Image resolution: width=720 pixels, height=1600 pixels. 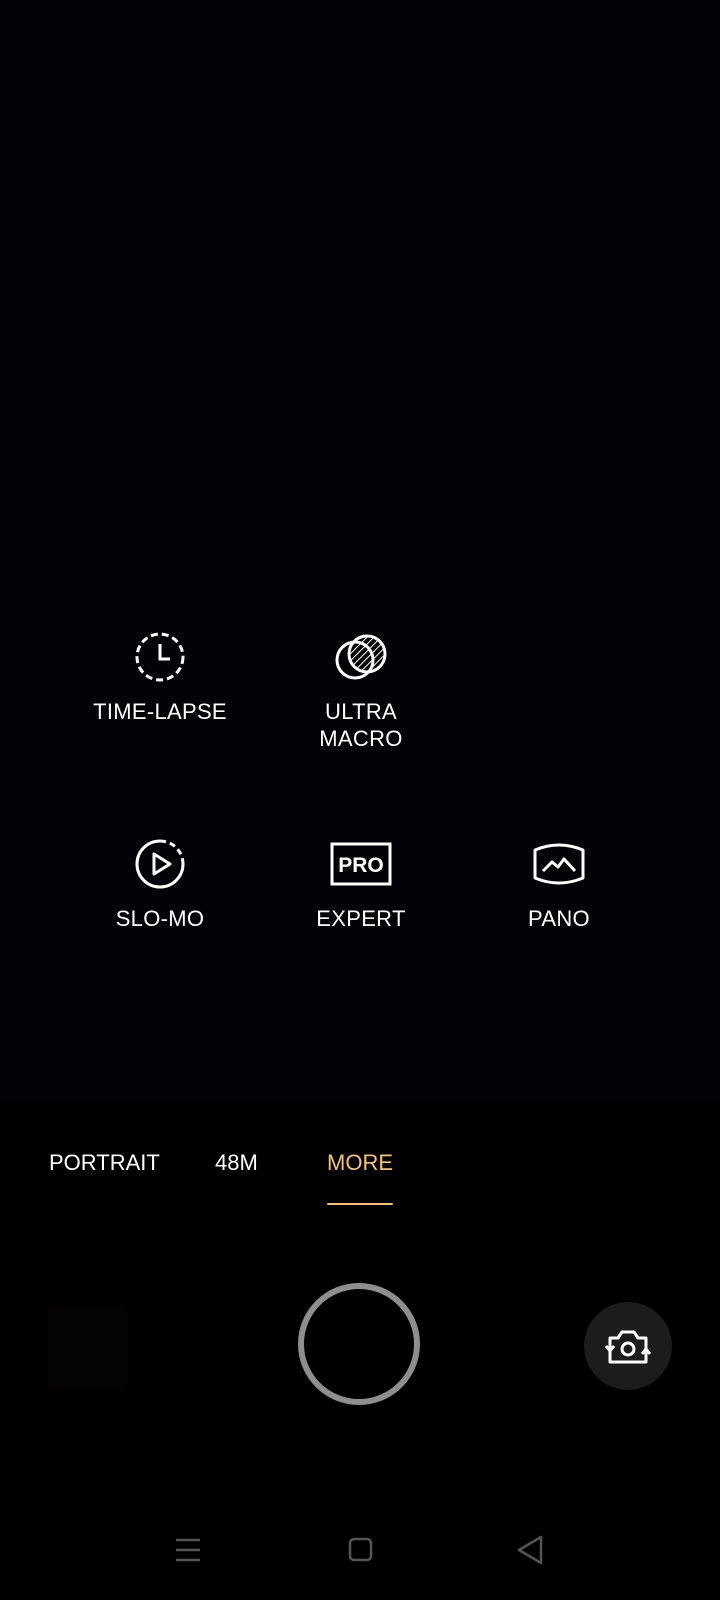 I want to click on mode-pano: PANO, so click(x=559, y=912).